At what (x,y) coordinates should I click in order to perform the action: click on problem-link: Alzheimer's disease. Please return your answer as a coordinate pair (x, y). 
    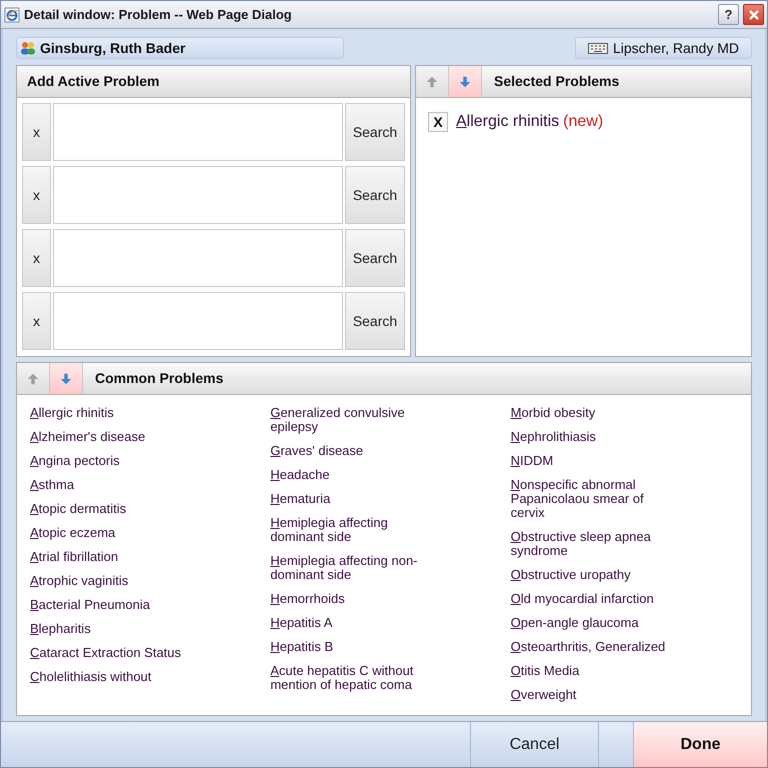
    Looking at the image, I should click on (114, 437).